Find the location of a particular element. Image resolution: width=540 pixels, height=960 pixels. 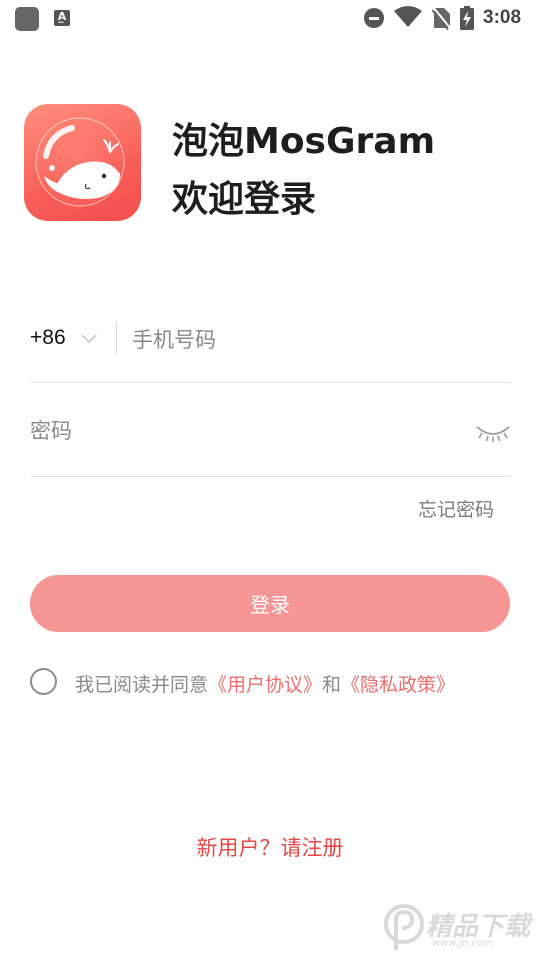

watermark-url: www.jb.com is located at coordinates (462, 943).